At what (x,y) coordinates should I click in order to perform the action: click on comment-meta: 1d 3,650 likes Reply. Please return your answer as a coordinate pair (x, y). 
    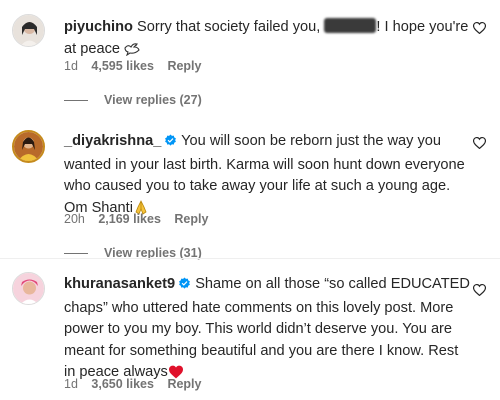
    Looking at the image, I should click on (137, 384).